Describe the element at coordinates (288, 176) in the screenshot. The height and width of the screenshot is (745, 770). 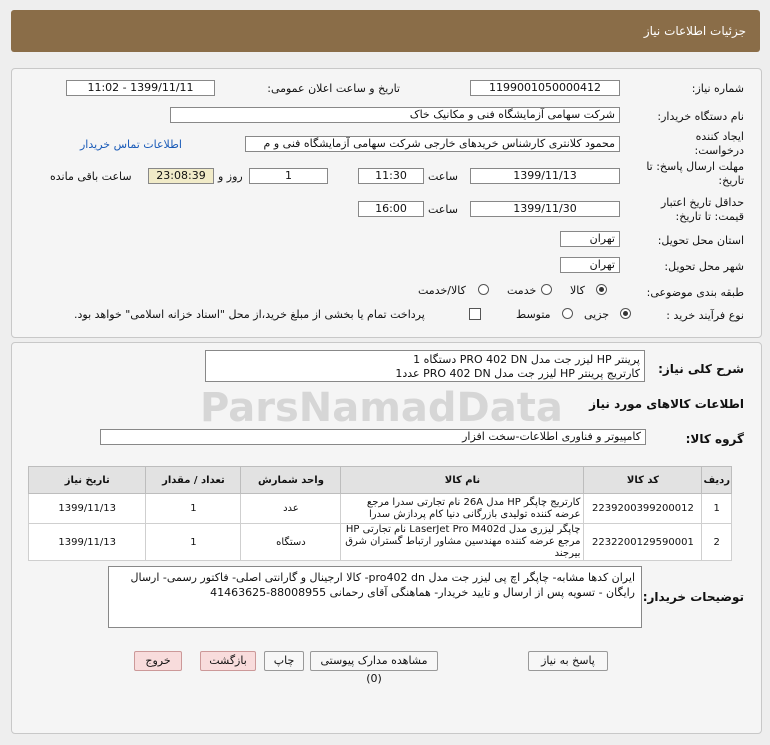
I see `days-field: 1` at that location.